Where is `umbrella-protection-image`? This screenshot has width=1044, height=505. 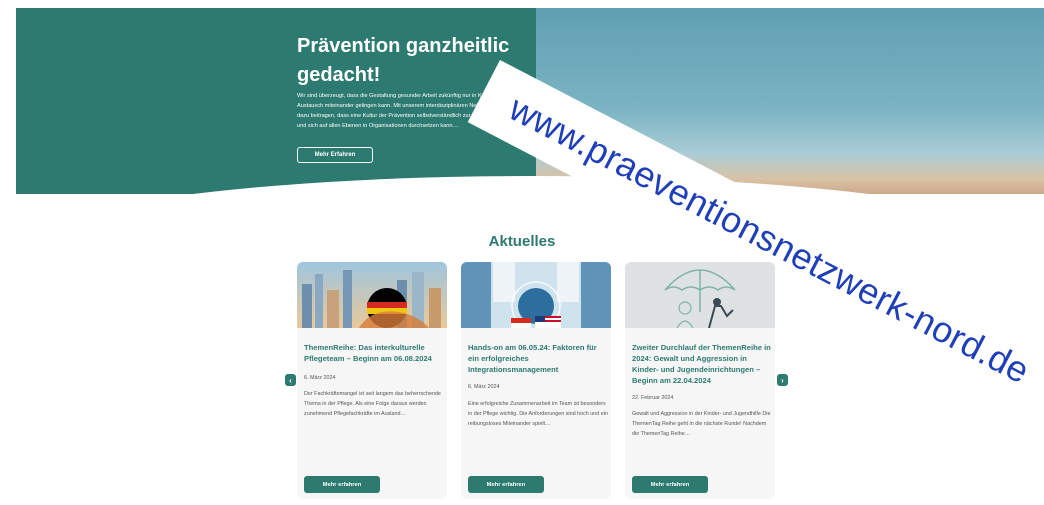
umbrella-protection-image is located at coordinates (700, 295).